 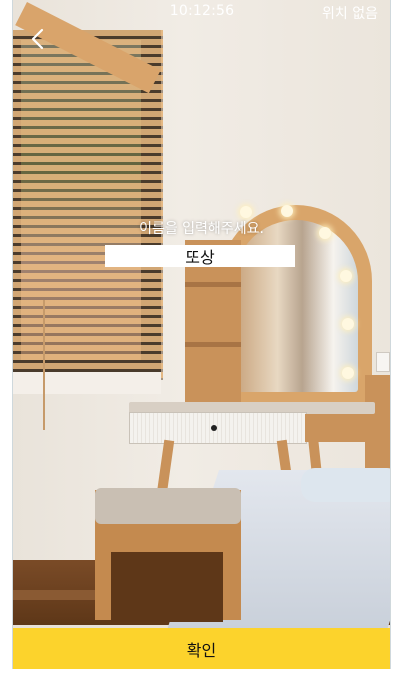 I want to click on name-input, so click(x=200, y=256).